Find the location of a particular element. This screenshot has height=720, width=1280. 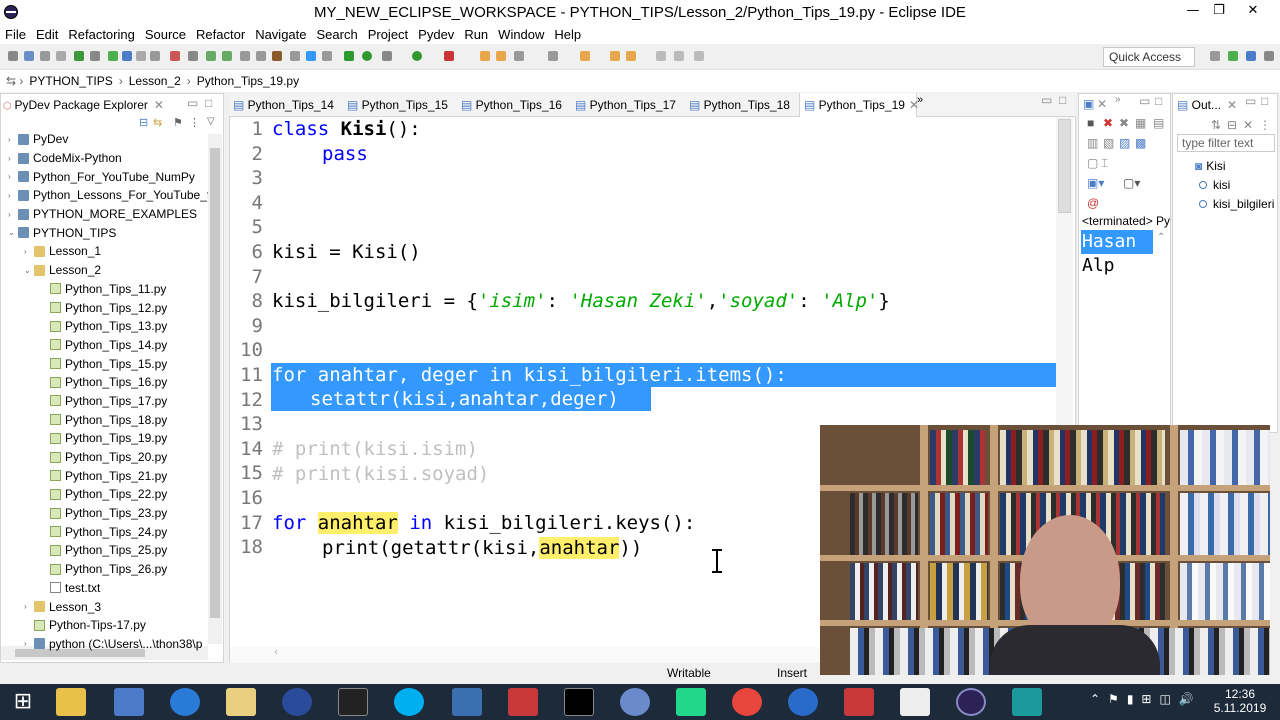

stop-icon: ■ is located at coordinates (1090, 123).